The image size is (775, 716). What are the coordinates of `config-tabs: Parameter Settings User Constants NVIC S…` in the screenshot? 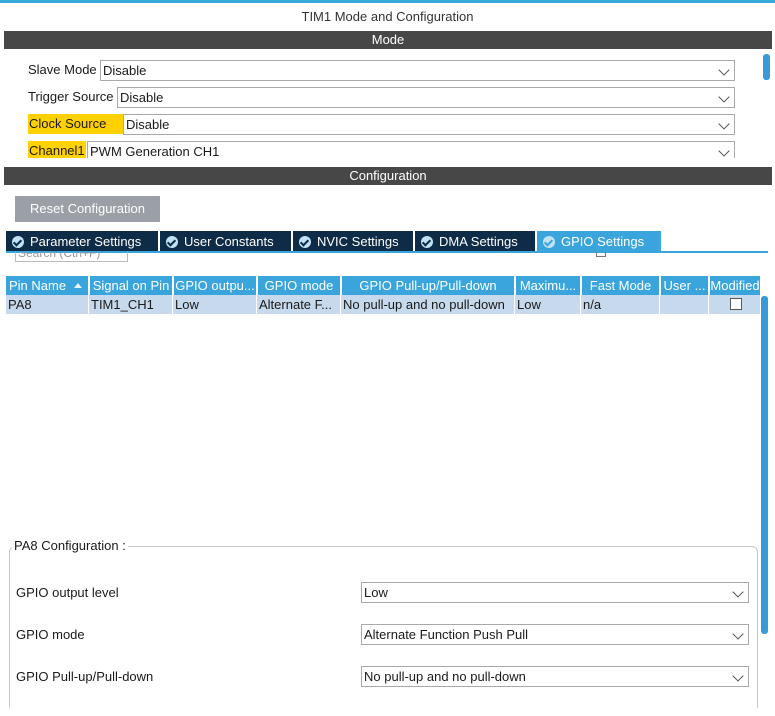 It's located at (387, 241).